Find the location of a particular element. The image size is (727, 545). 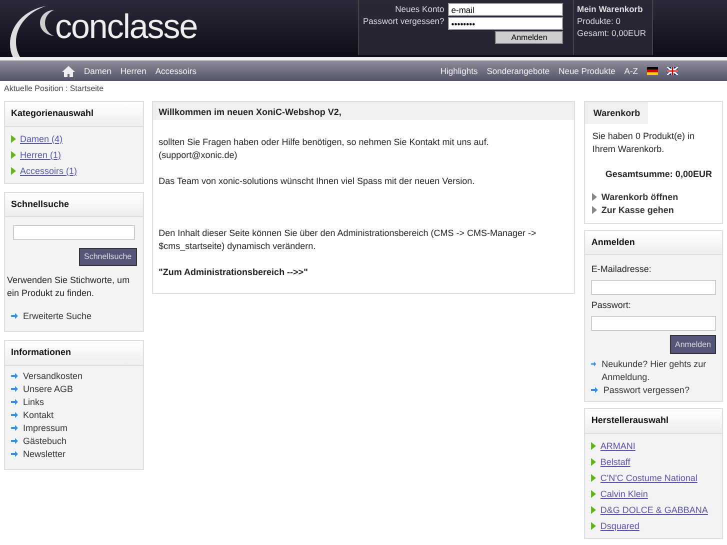

info-link: Versandkosten is located at coordinates (74, 376).